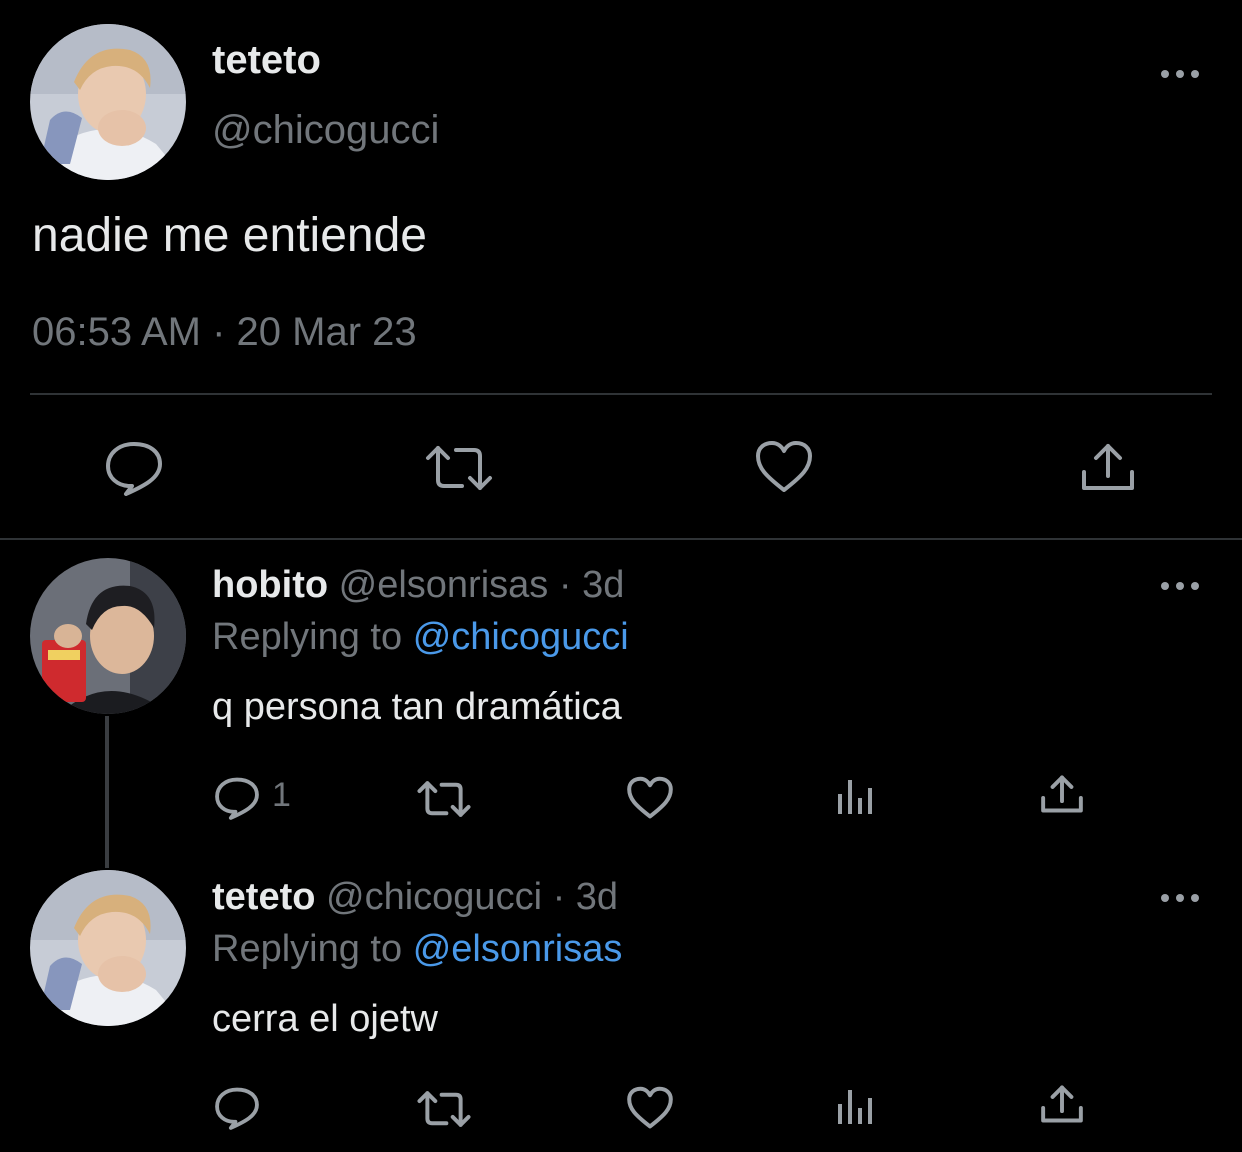  I want to click on reply-2-handle: @chicogucci, so click(434, 897).